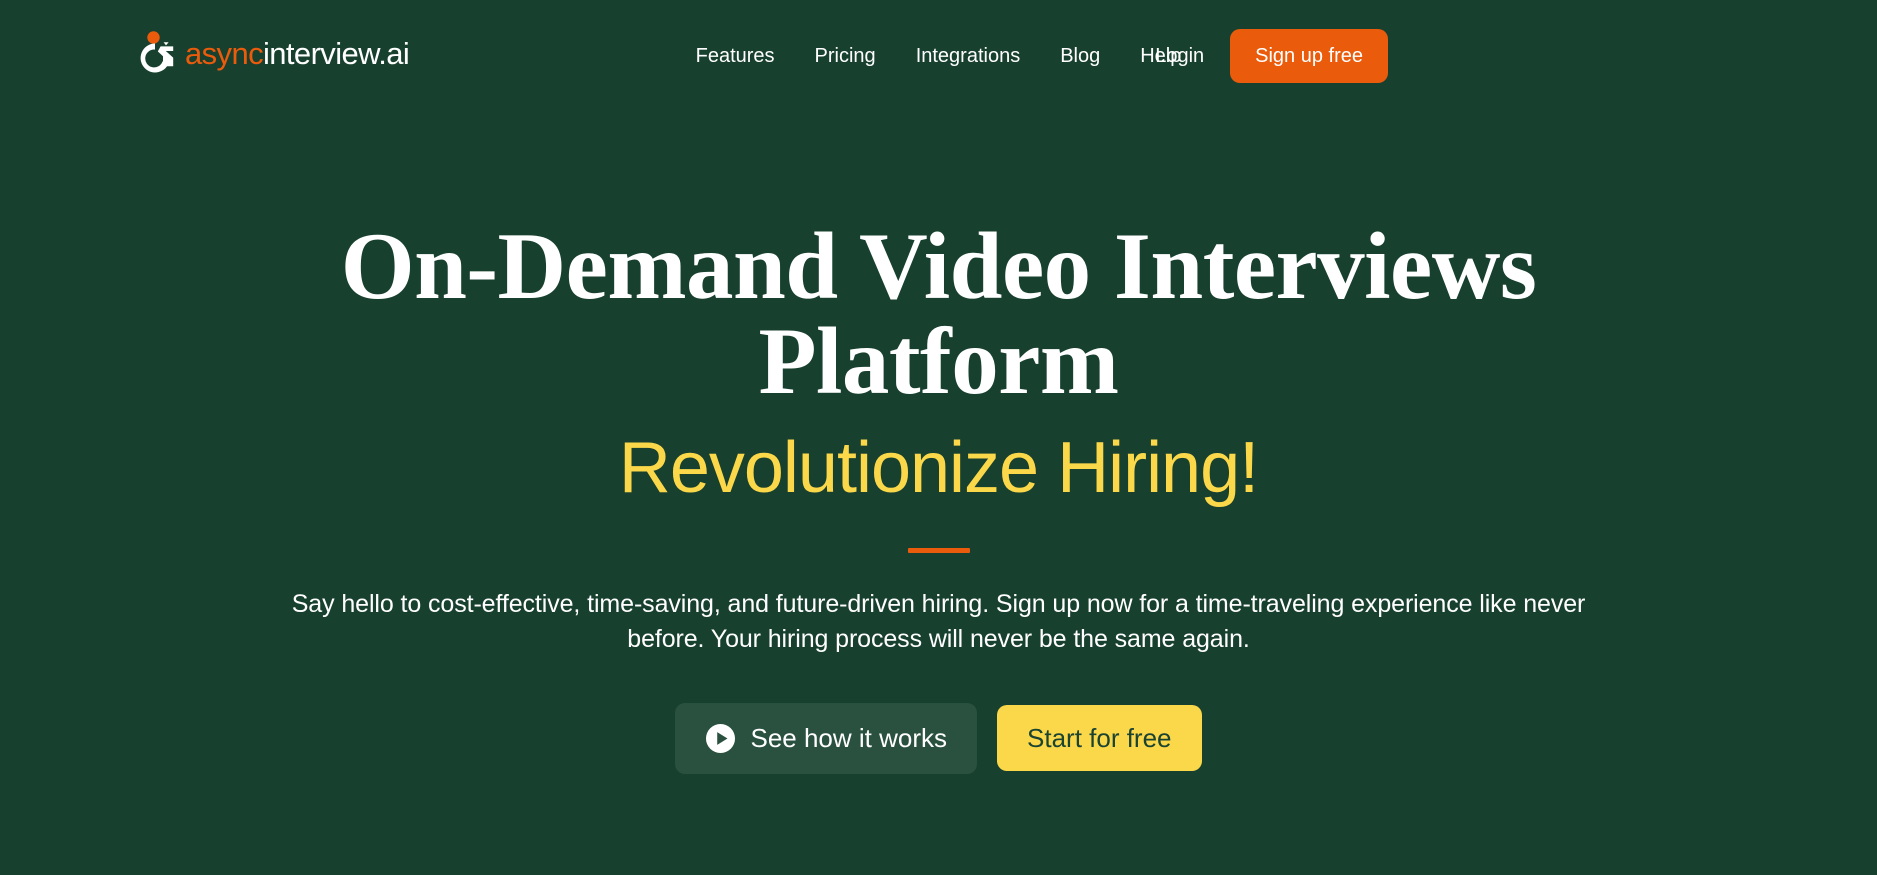 Image resolution: width=1877 pixels, height=875 pixels. I want to click on nav-item-pricing: Pricing, so click(845, 56).